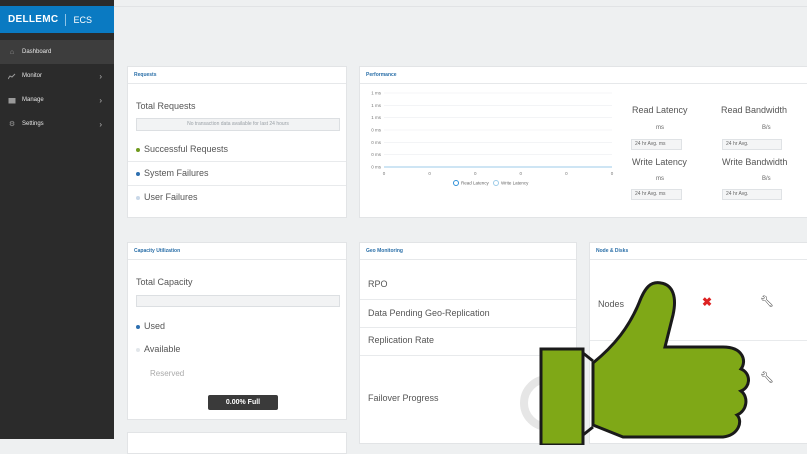 The width and height of the screenshot is (807, 454). I want to click on panel-title: Capacity Utilization, so click(237, 251).